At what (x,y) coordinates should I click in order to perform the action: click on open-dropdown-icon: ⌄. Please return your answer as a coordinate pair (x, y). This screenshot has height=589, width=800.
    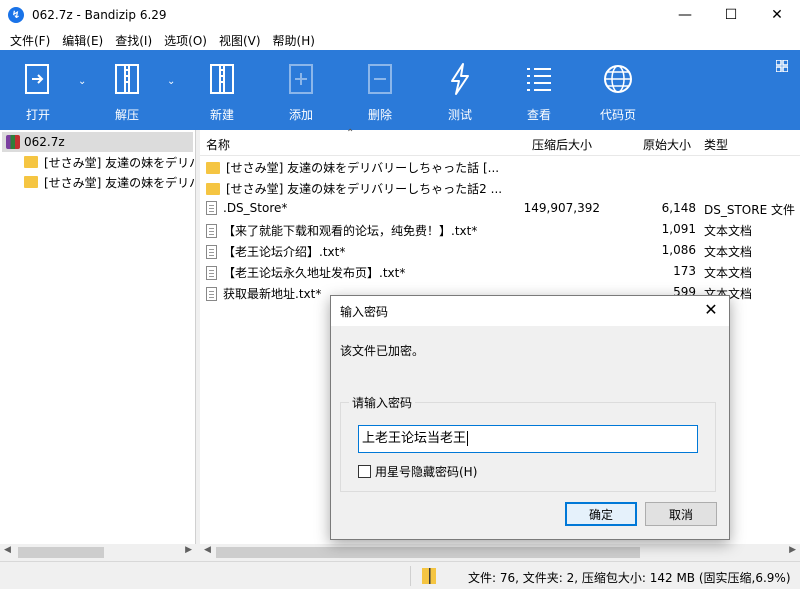
    Looking at the image, I should click on (82, 81).